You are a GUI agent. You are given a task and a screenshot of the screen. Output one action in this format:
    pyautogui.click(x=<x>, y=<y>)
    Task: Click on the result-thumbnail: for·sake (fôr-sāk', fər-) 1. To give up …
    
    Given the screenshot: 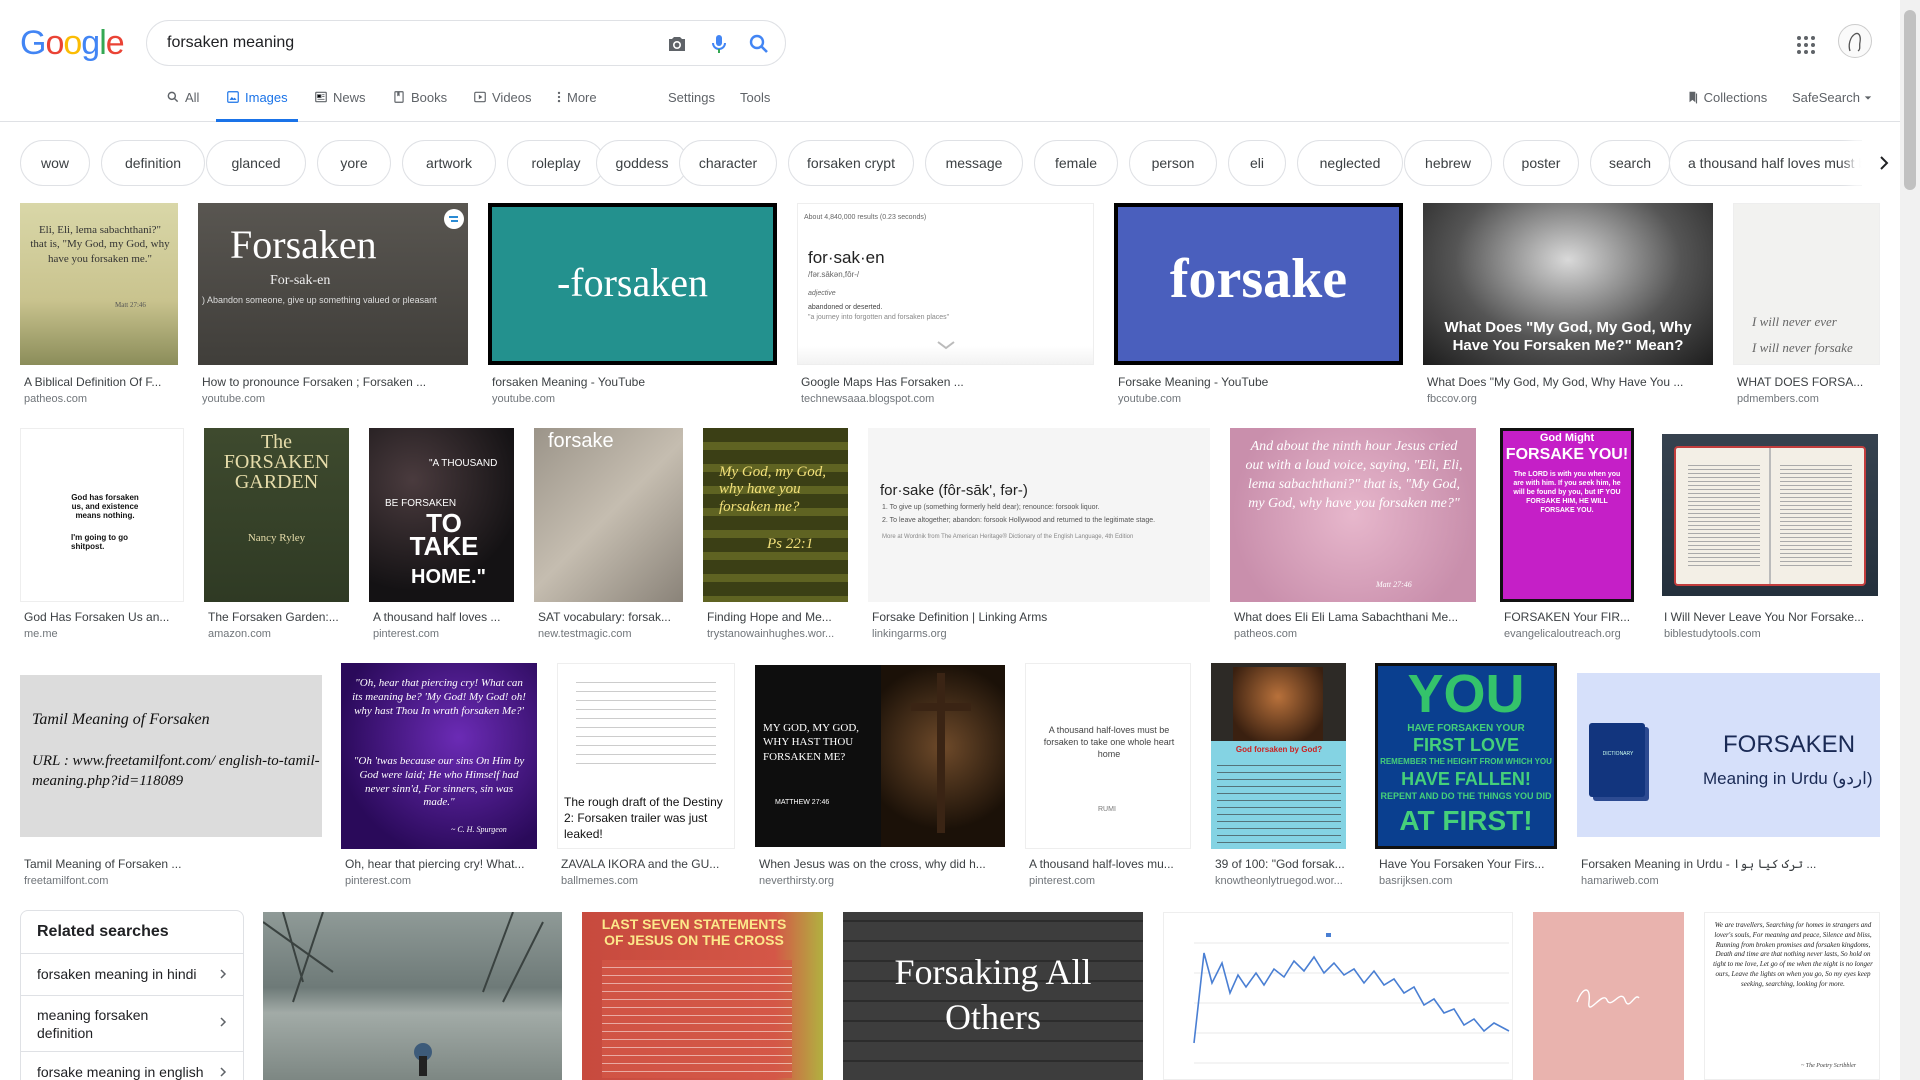 What is the action you would take?
    pyautogui.click(x=1039, y=515)
    